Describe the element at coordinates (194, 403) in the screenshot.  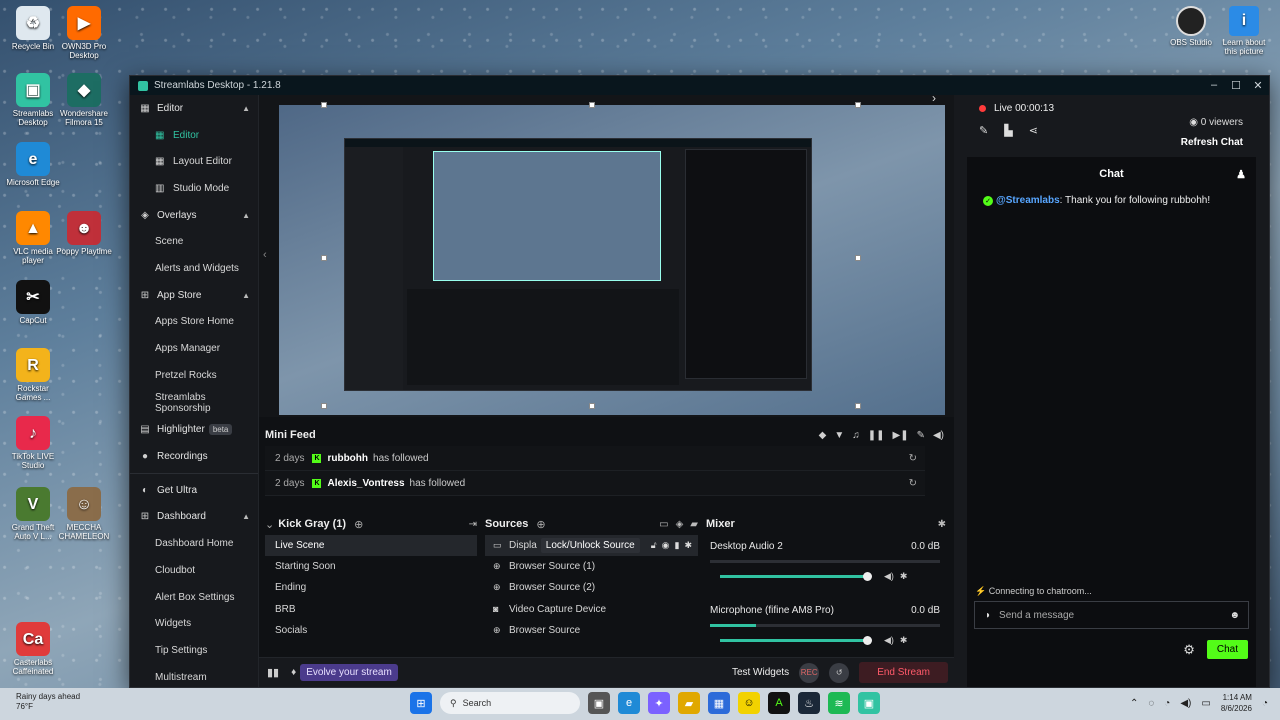
I see `sidebar-item-sponsorship: Streamlabs Sponsorship` at that location.